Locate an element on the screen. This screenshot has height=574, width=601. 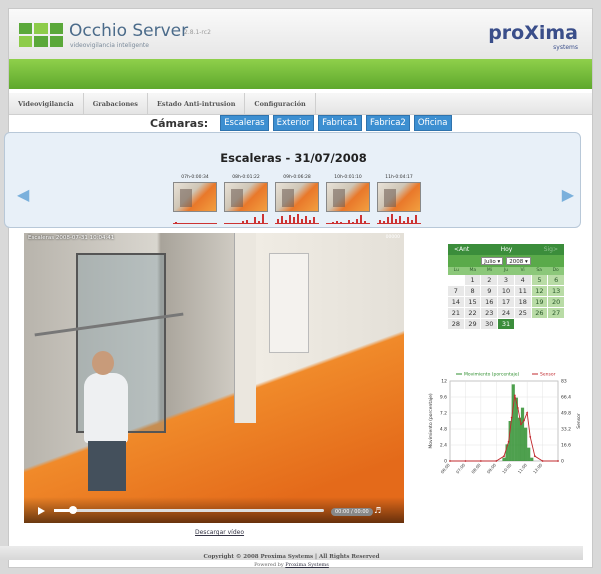
calendar-nav: <Ant Hoy Sig> is located at coordinates (506, 249).